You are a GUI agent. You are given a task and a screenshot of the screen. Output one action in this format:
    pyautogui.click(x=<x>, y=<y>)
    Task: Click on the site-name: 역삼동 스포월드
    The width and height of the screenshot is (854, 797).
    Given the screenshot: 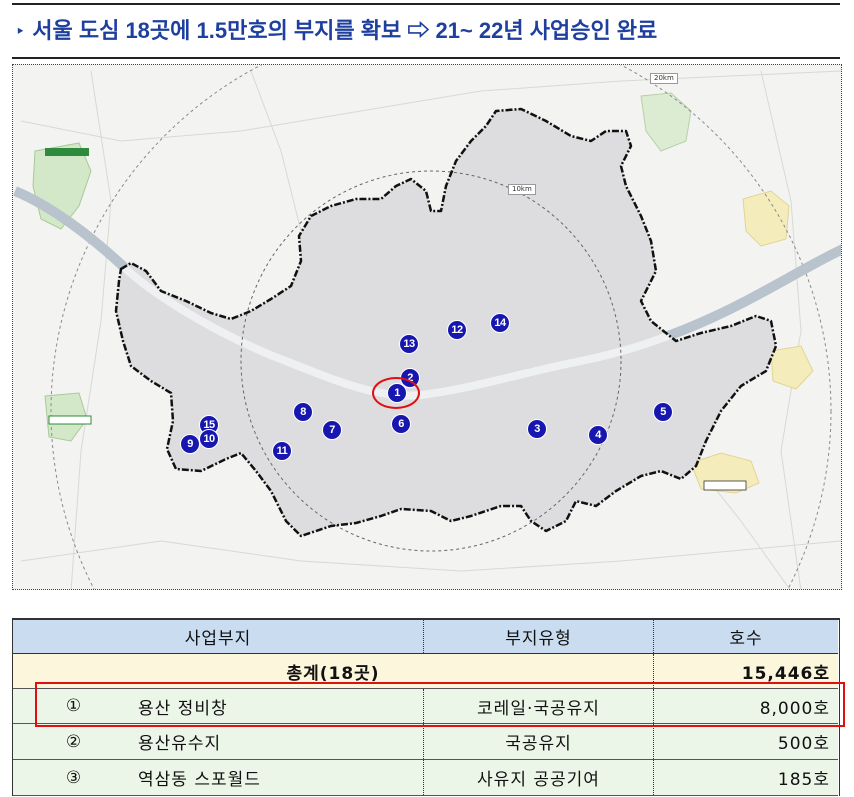 What is the action you would take?
    pyautogui.click(x=199, y=780)
    